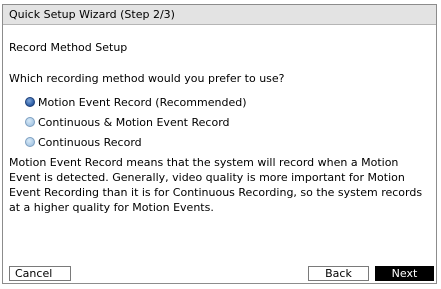  Describe the element at coordinates (134, 122) in the screenshot. I see `option-label: Continuous & Motion Event Record` at that location.